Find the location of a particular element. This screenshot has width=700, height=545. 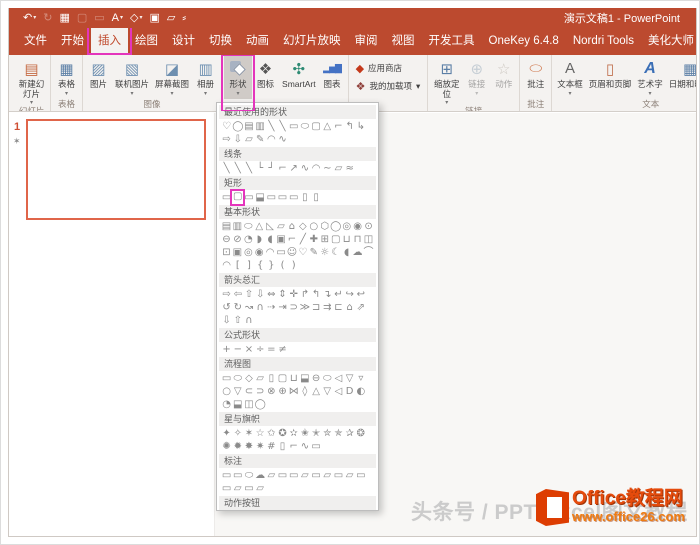

tab-animations: 动画 is located at coordinates (257, 41).